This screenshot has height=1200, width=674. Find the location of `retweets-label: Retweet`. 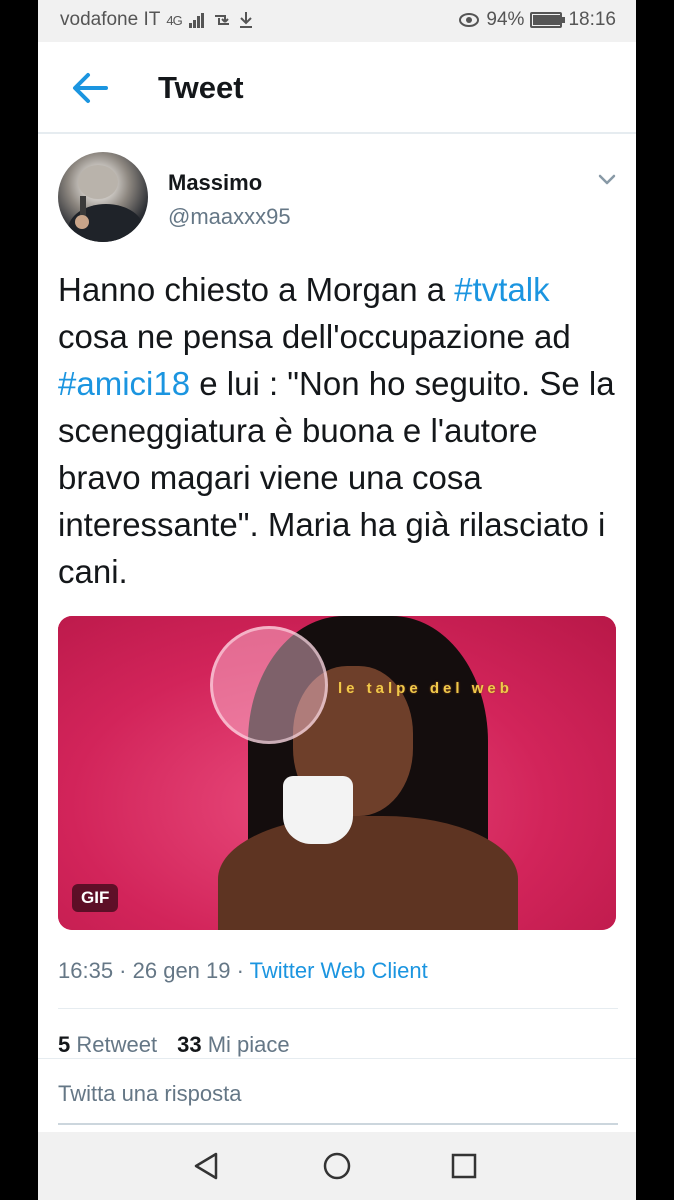

retweets-label: Retweet is located at coordinates (117, 1044).